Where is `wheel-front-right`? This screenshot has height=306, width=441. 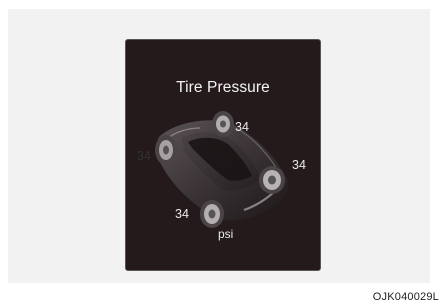 wheel-front-right is located at coordinates (223, 124).